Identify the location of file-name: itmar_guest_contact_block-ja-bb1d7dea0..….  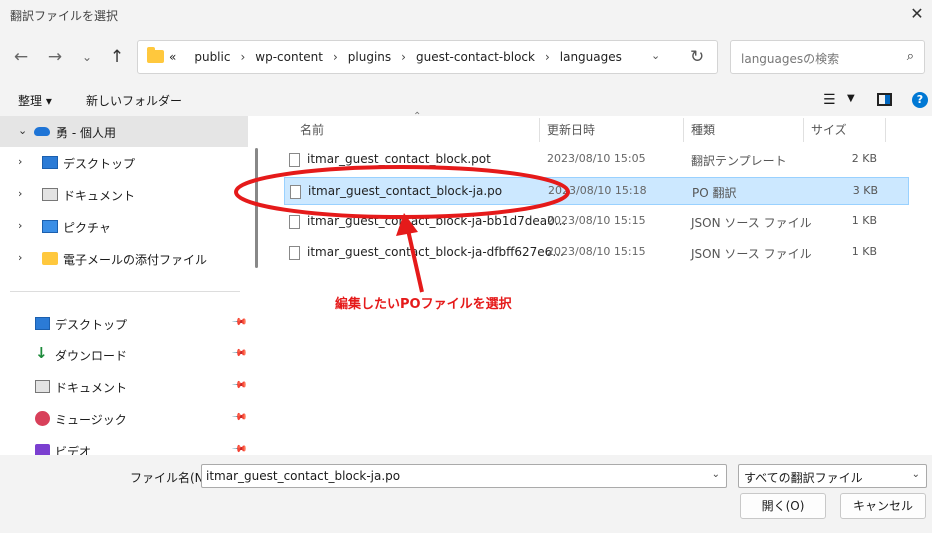
(437, 221).